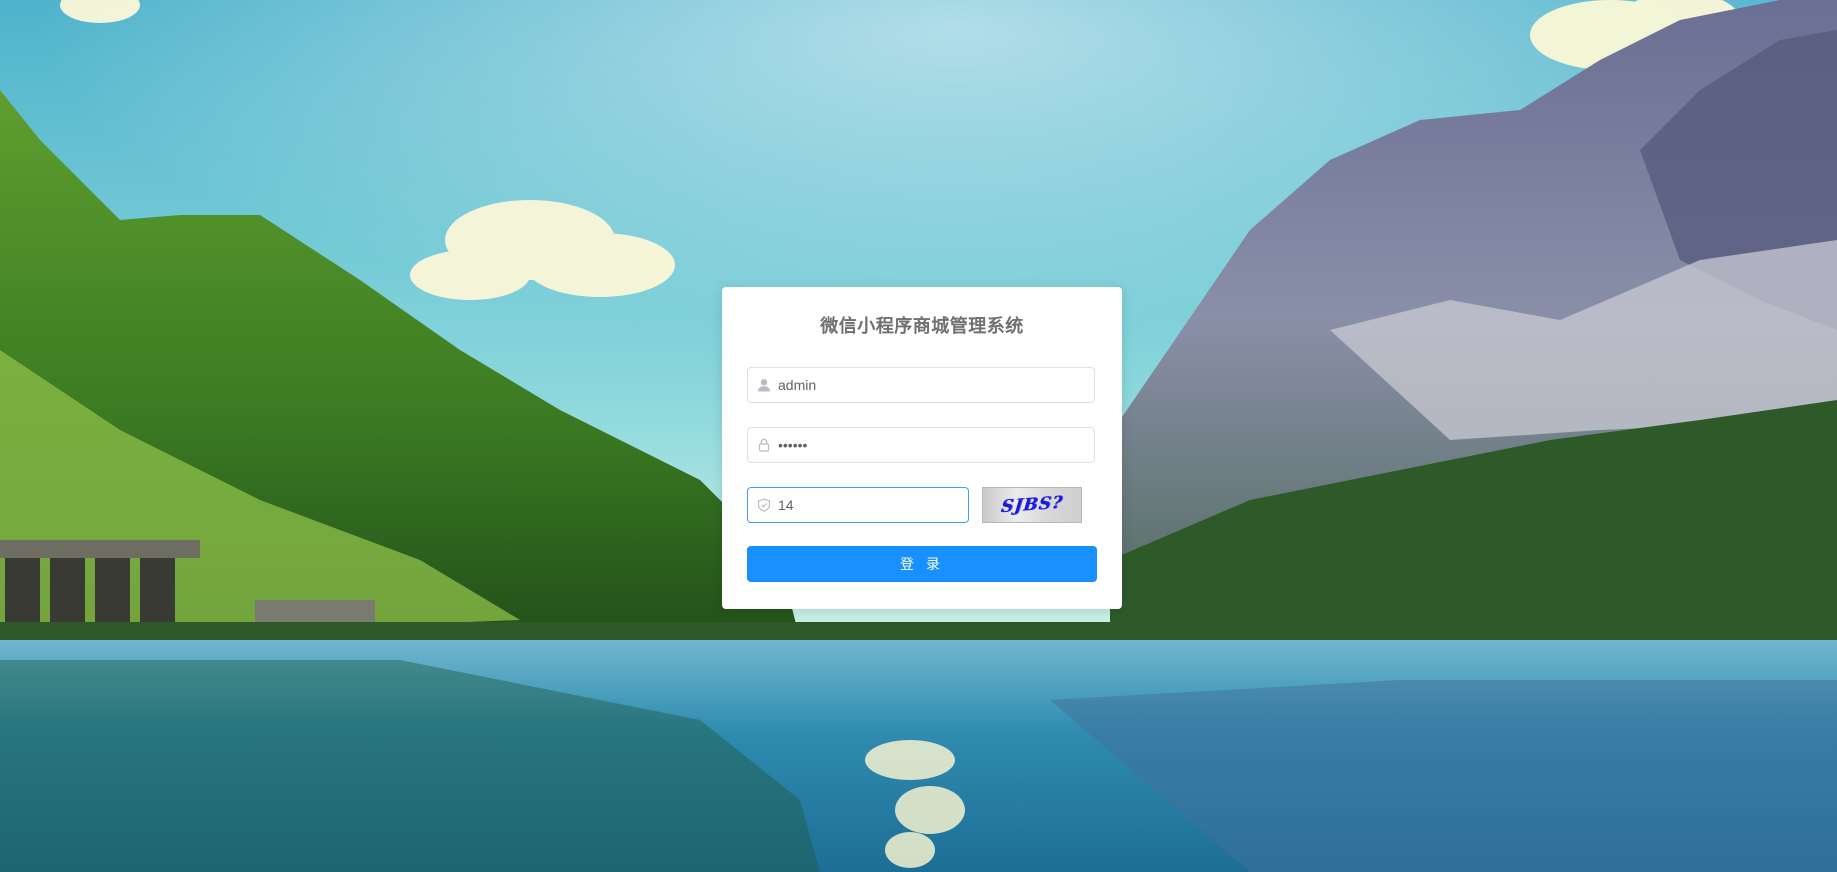 This screenshot has height=872, width=1837. What do you see at coordinates (922, 564) in the screenshot?
I see `login-button: 登 录` at bounding box center [922, 564].